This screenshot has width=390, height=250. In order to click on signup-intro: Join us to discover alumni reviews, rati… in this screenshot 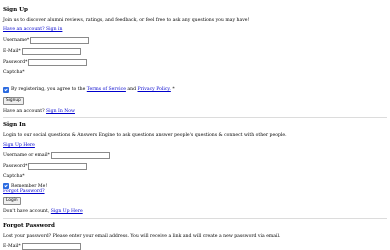, I will do `click(126, 20)`.